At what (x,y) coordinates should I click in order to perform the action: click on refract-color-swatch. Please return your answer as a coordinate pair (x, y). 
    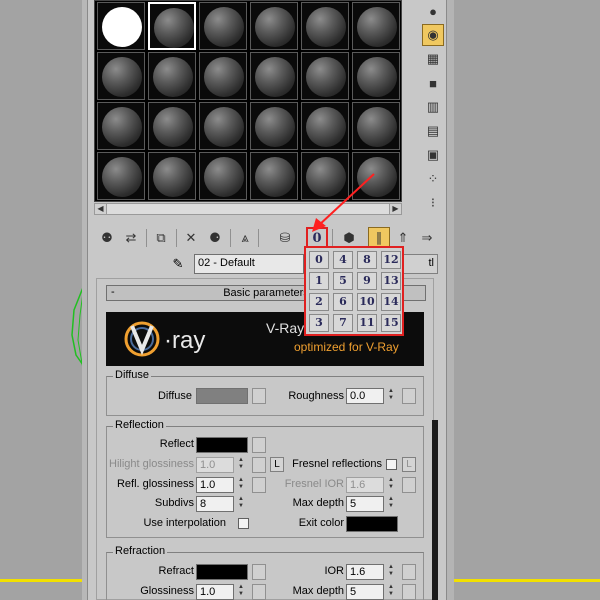
    Looking at the image, I should click on (222, 572).